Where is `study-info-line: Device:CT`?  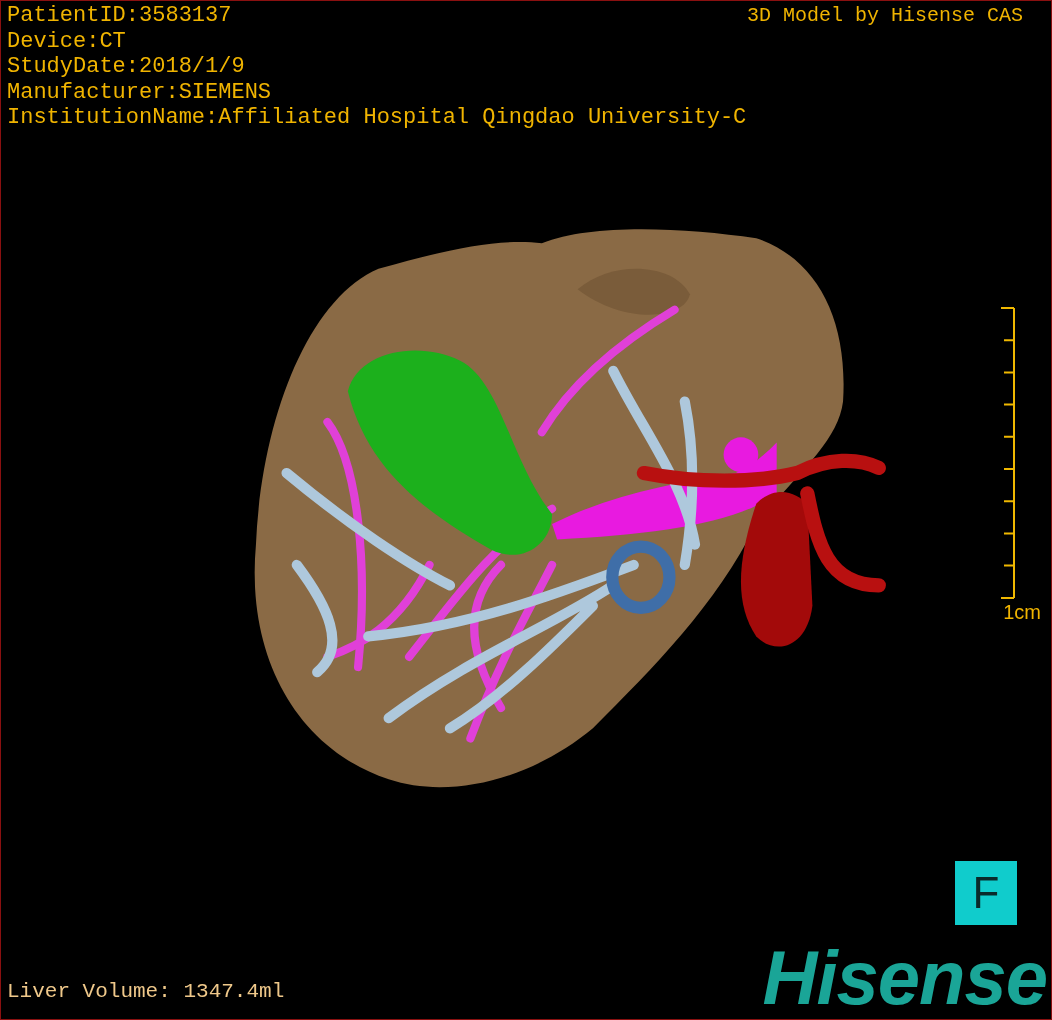 study-info-line: Device:CT is located at coordinates (67, 41).